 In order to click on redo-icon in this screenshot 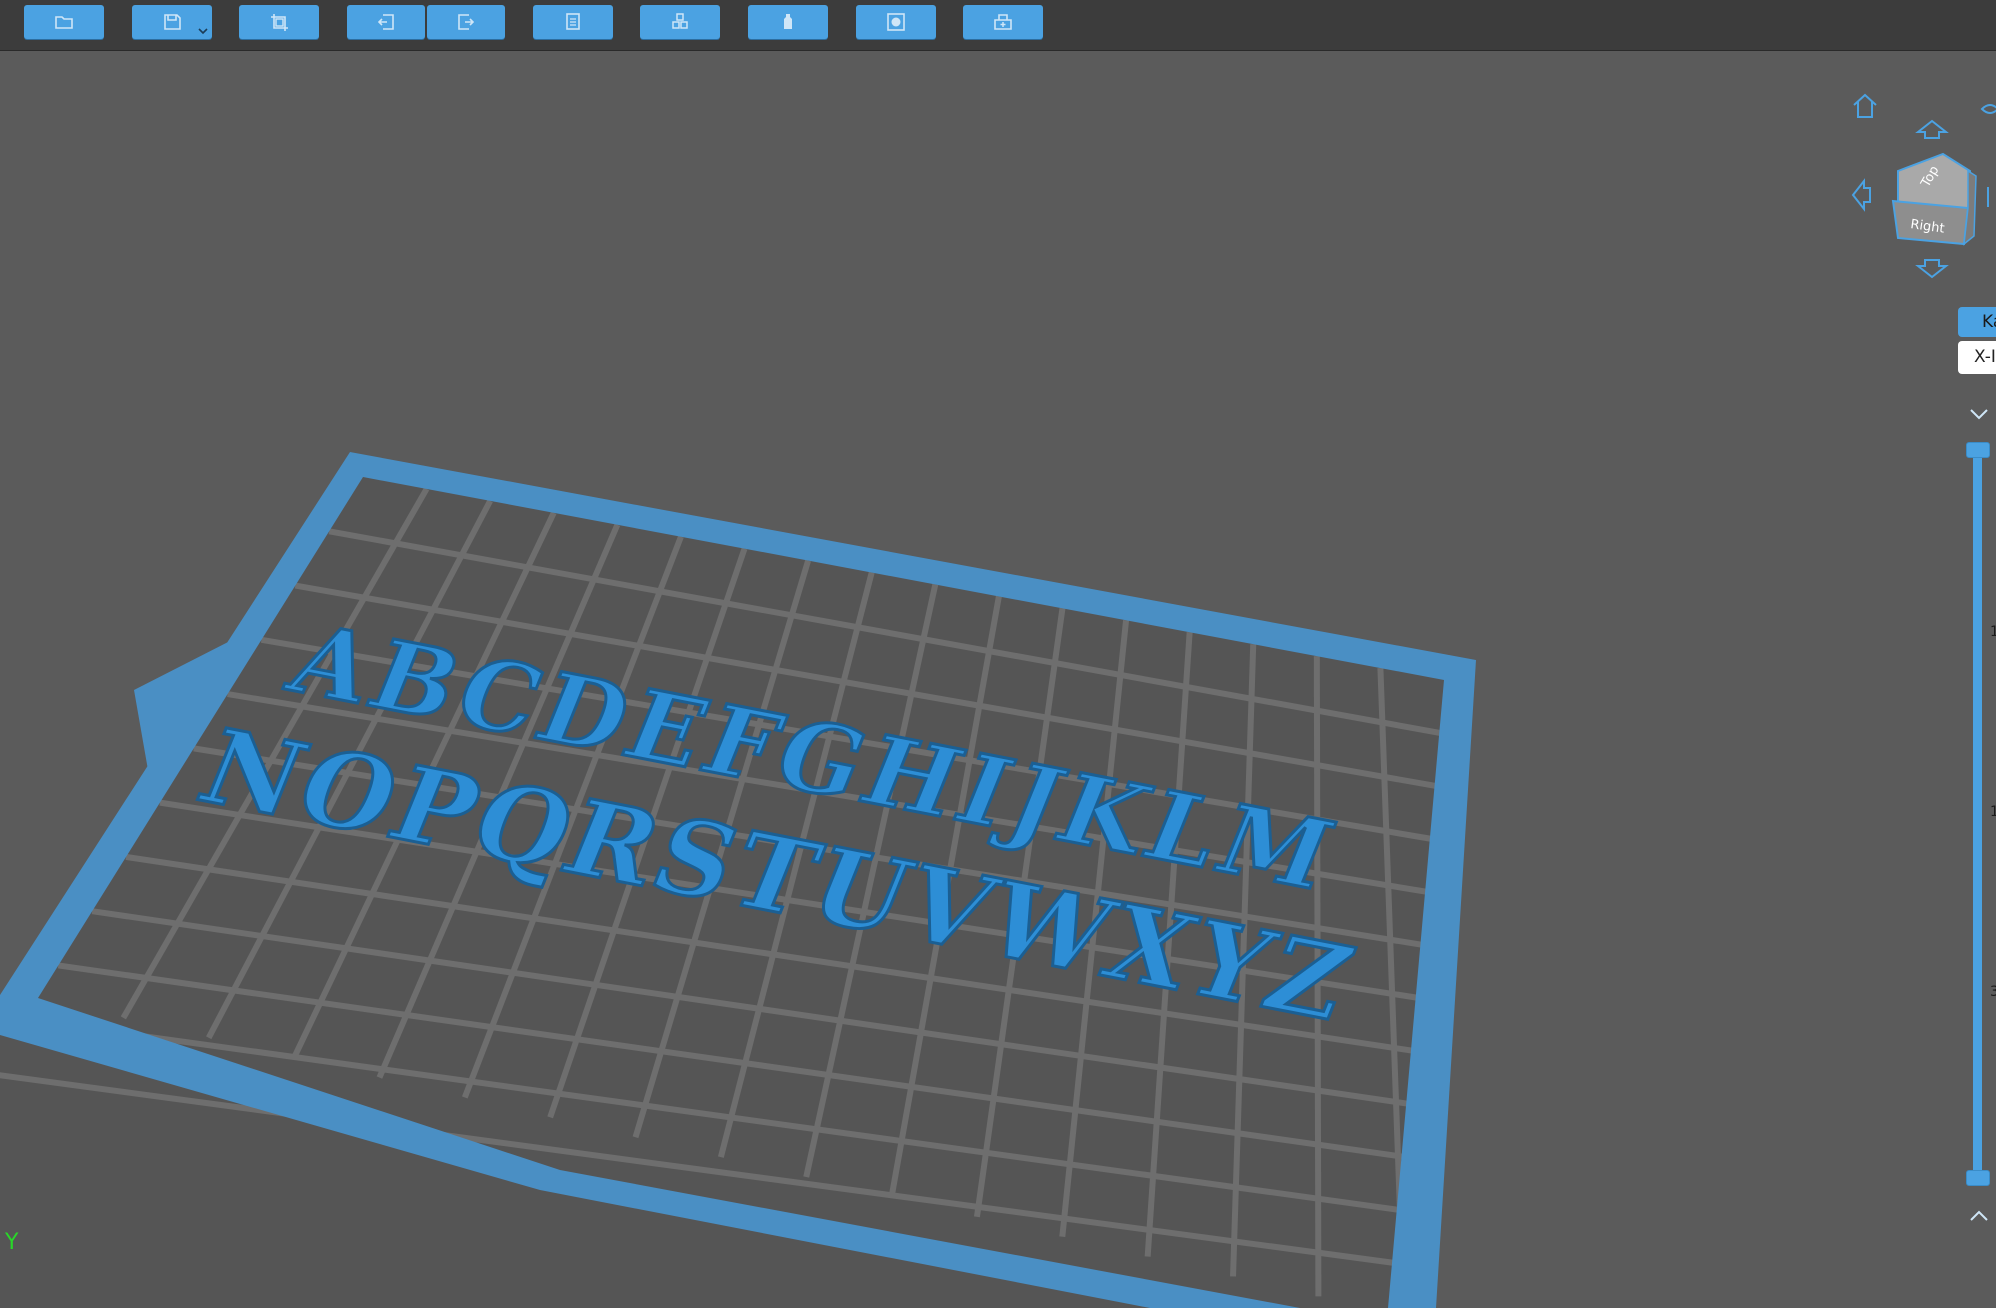, I will do `click(466, 22)`.